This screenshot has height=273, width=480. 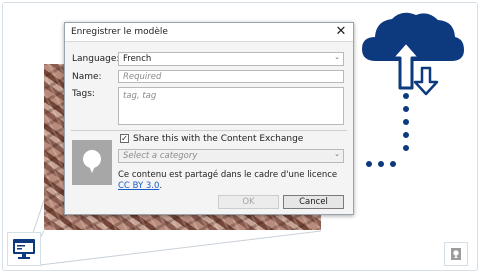 I want to click on ok-button: OK, so click(x=248, y=202).